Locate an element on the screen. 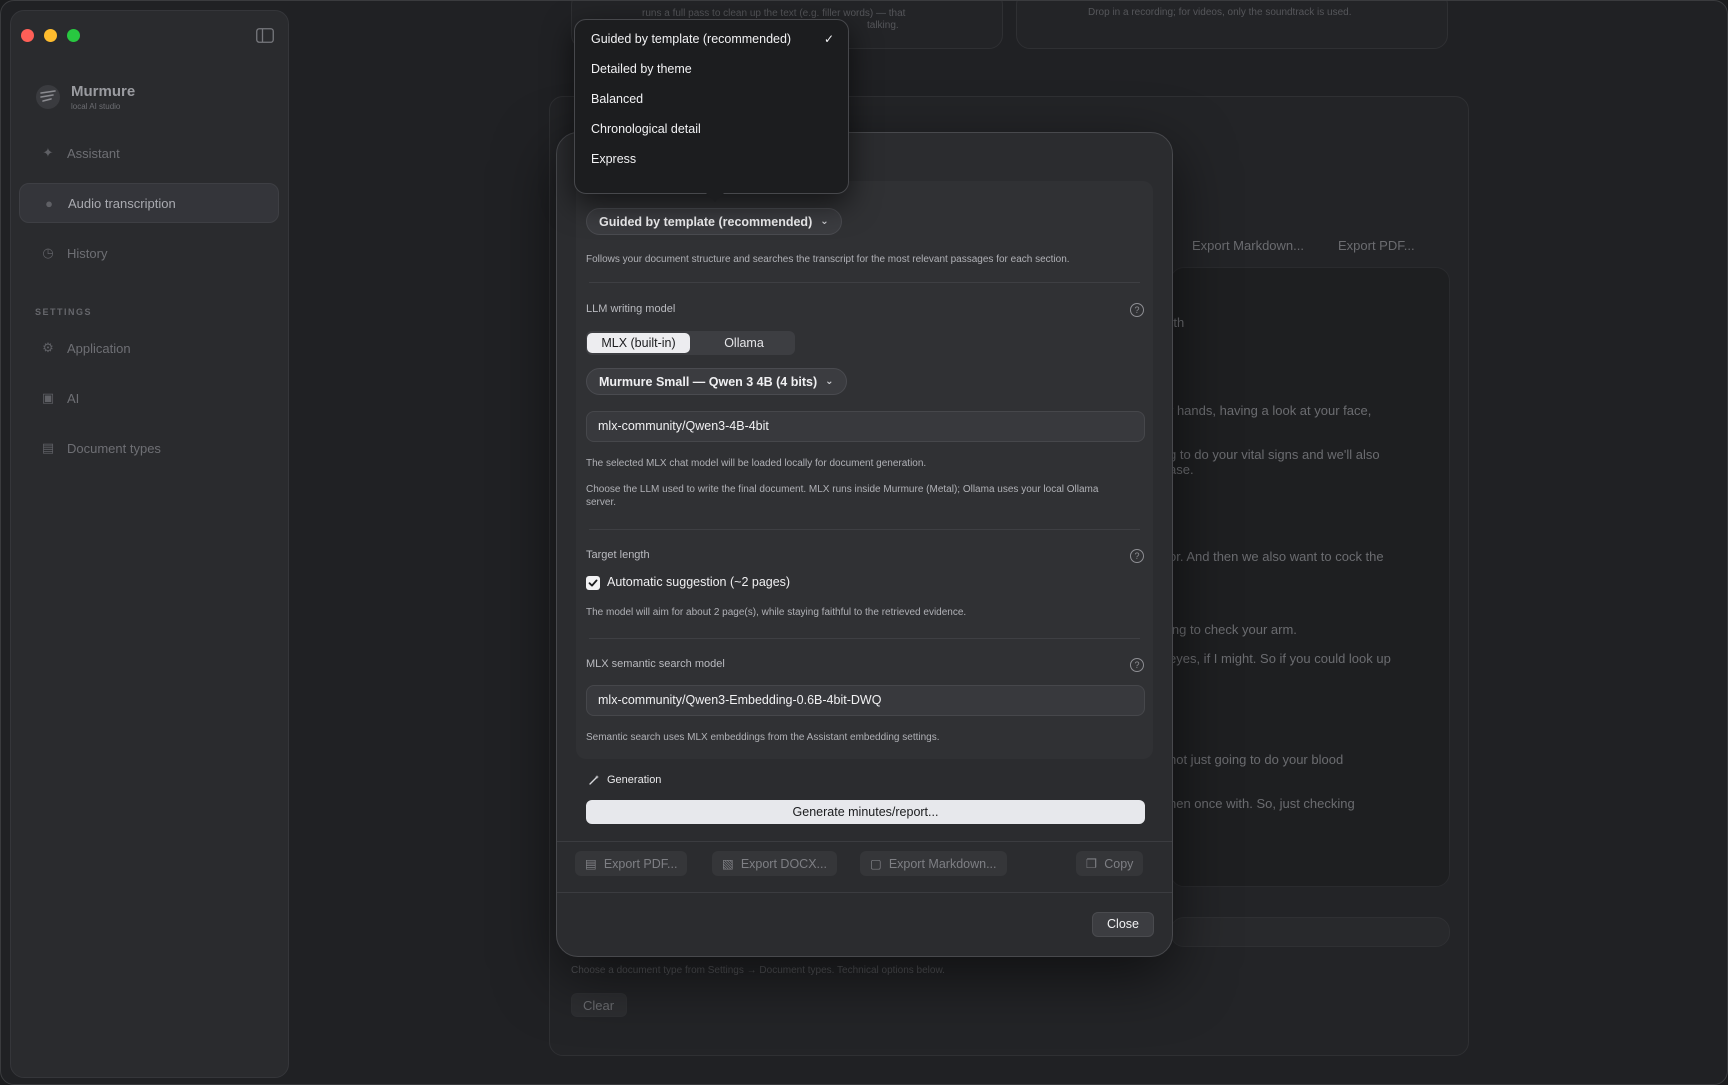 This screenshot has width=1728, height=1085. generation-label: Generation is located at coordinates (634, 780).